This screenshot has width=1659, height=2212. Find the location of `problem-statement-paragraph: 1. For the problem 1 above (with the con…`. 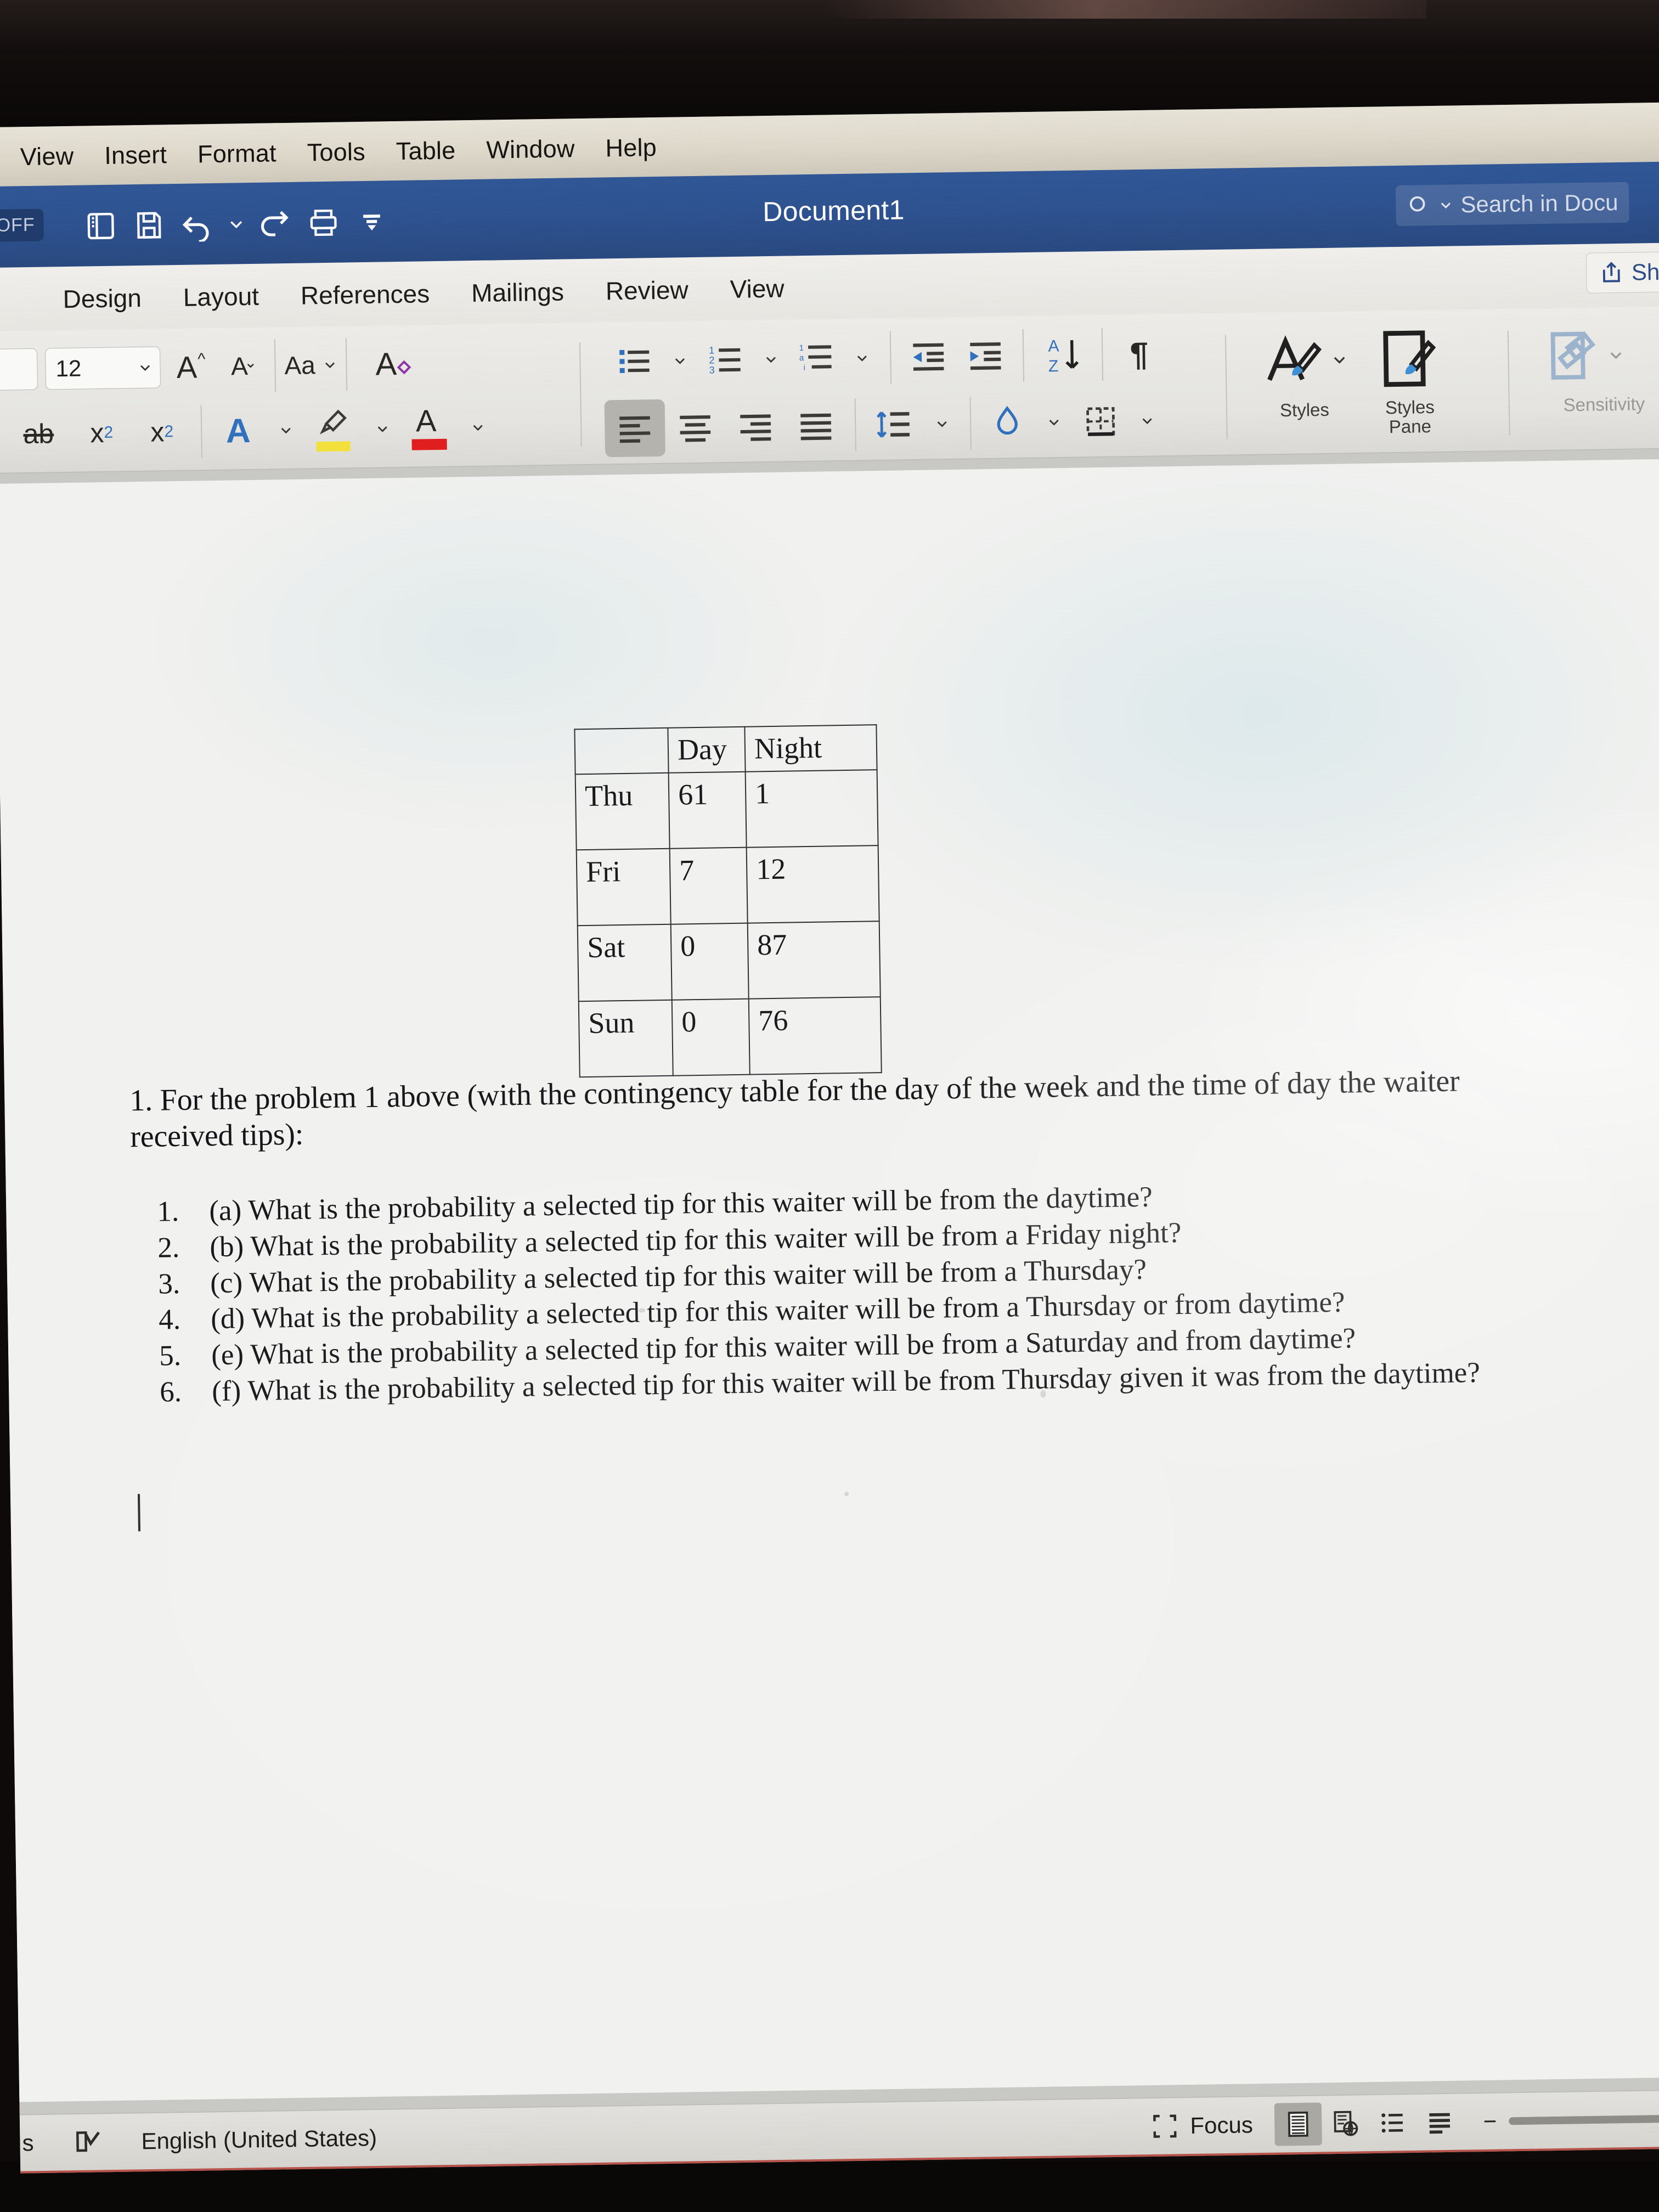

problem-statement-paragraph: 1. For the problem 1 above (with the con… is located at coordinates (794, 1109).